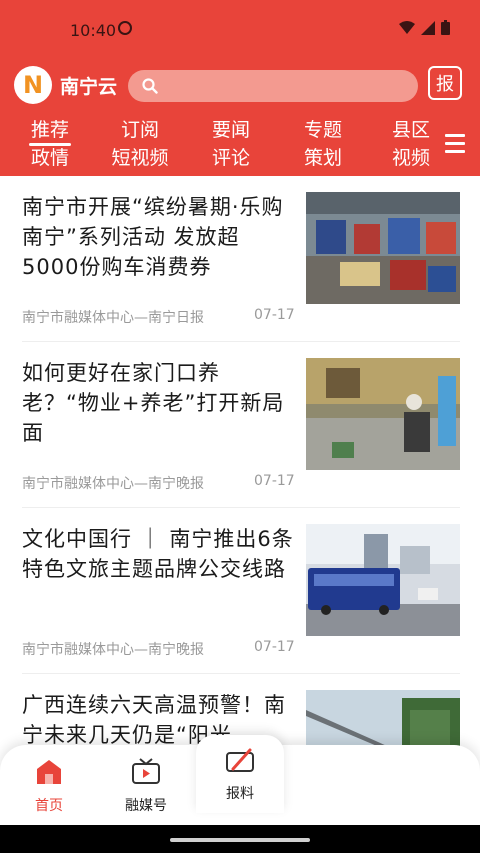 The width and height of the screenshot is (480, 853). What do you see at coordinates (139, 130) in the screenshot?
I see `tab-label: 订阅` at bounding box center [139, 130].